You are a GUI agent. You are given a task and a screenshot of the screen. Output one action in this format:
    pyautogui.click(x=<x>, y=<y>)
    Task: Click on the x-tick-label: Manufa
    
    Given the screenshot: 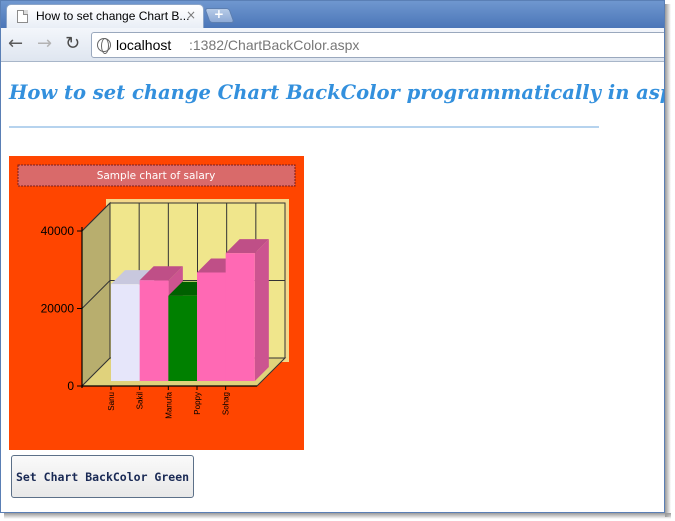 What is the action you would take?
    pyautogui.click(x=168, y=404)
    